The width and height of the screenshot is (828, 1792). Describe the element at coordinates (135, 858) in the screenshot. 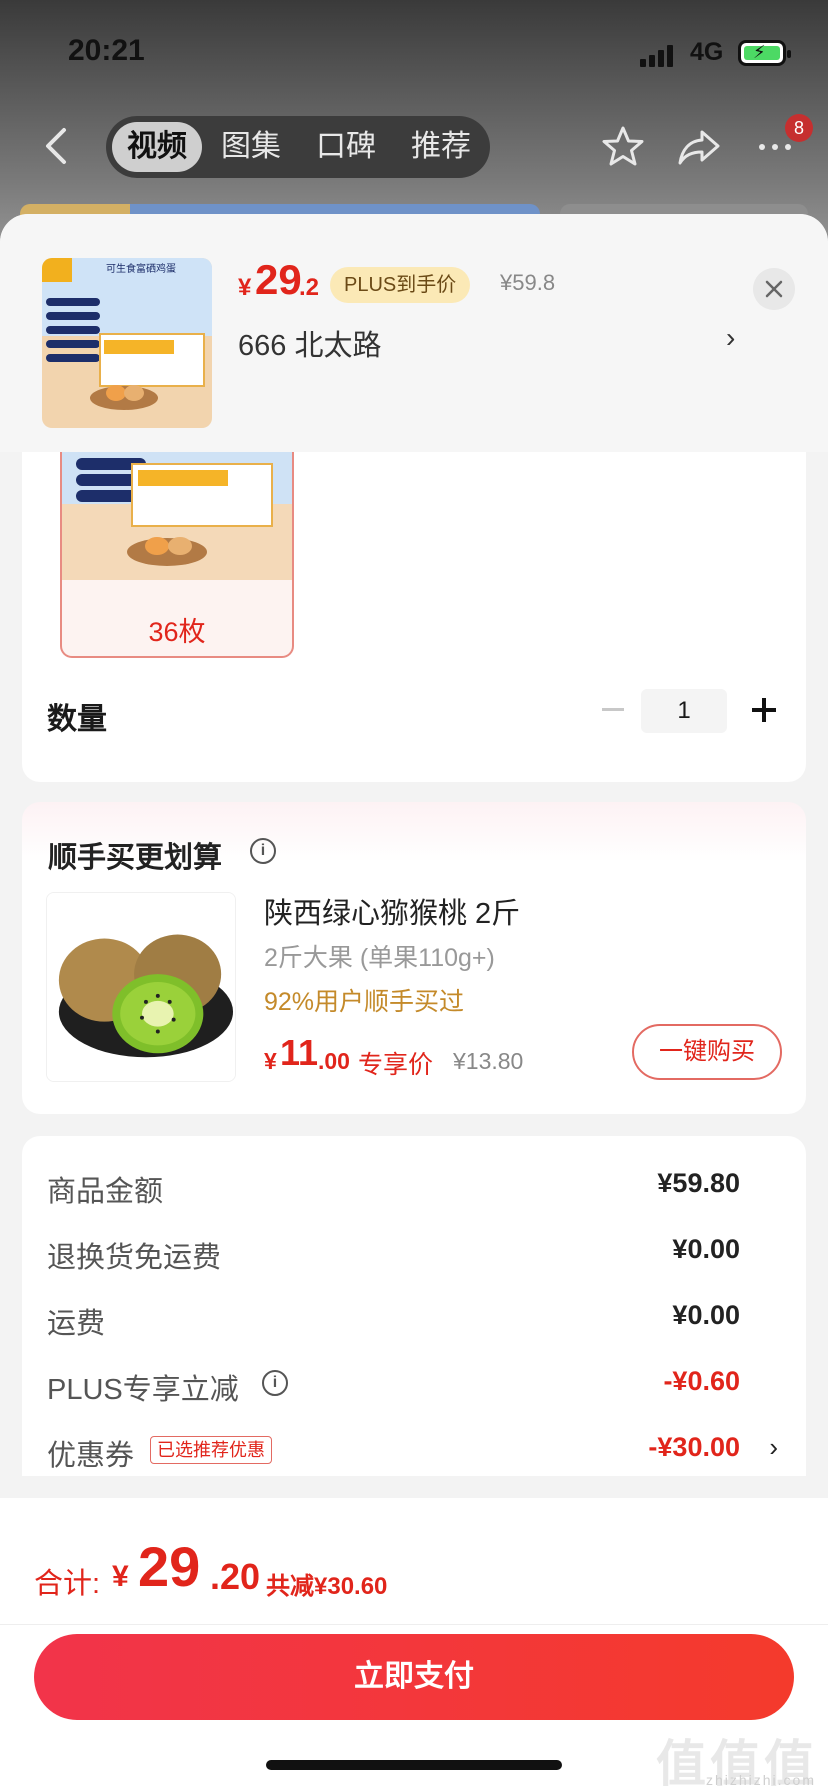

I see `bundle-section-title: 顺手买更划算` at that location.